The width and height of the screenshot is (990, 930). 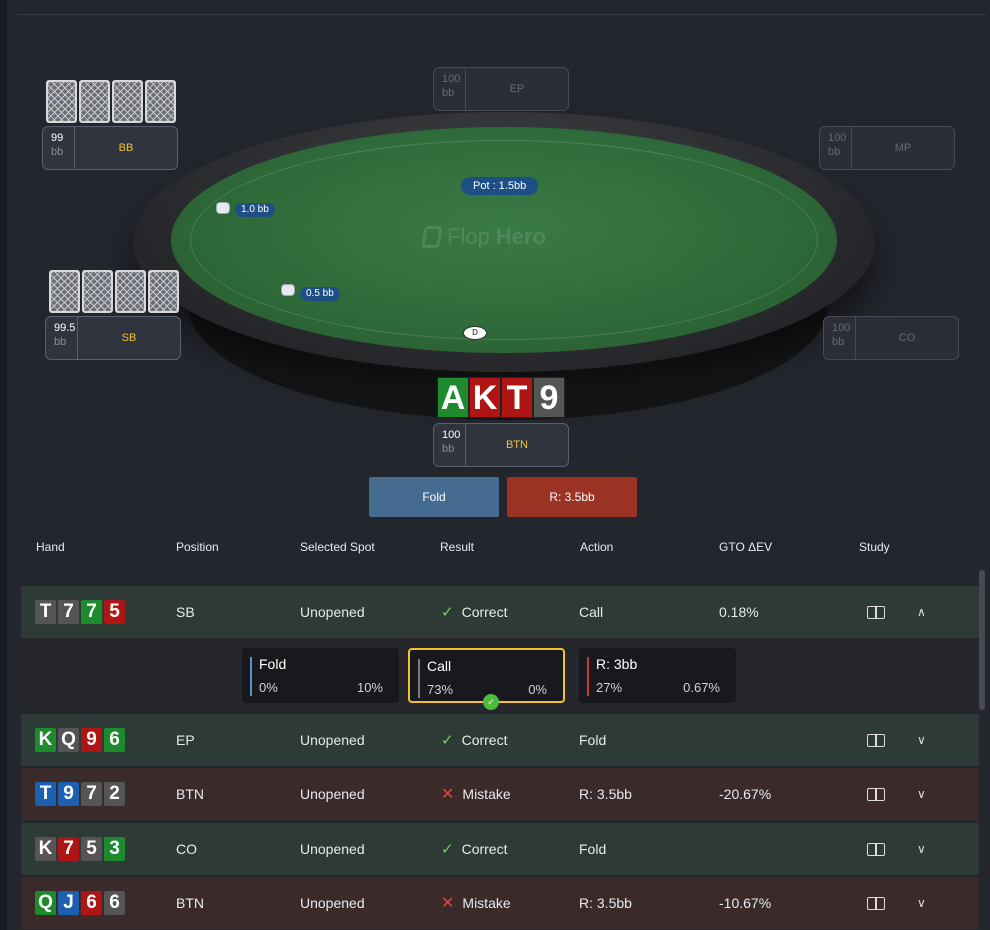 What do you see at coordinates (3, 465) in the screenshot?
I see `left-edge` at bounding box center [3, 465].